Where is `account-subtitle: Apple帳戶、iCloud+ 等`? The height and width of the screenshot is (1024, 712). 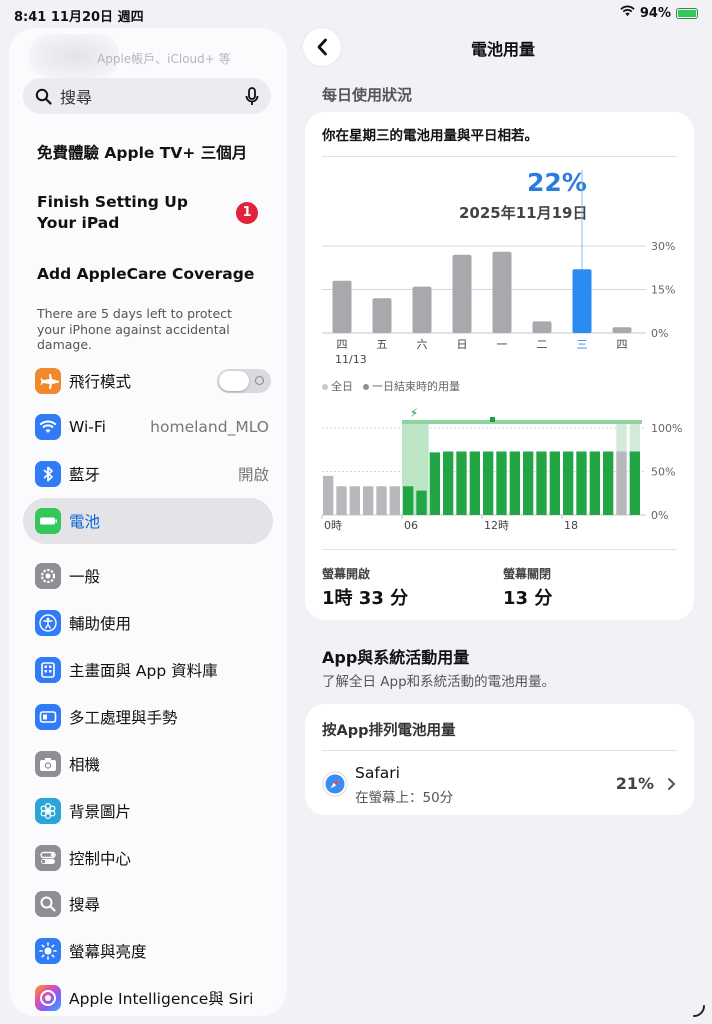 account-subtitle: Apple帳戶、iCloud+ 等 is located at coordinates (164, 58).